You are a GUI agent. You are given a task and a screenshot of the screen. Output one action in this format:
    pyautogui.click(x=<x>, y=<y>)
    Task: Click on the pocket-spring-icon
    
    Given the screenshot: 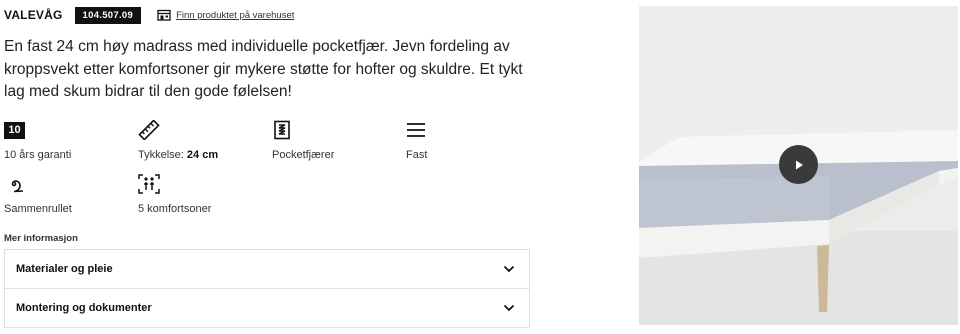 What is the action you would take?
    pyautogui.click(x=282, y=130)
    